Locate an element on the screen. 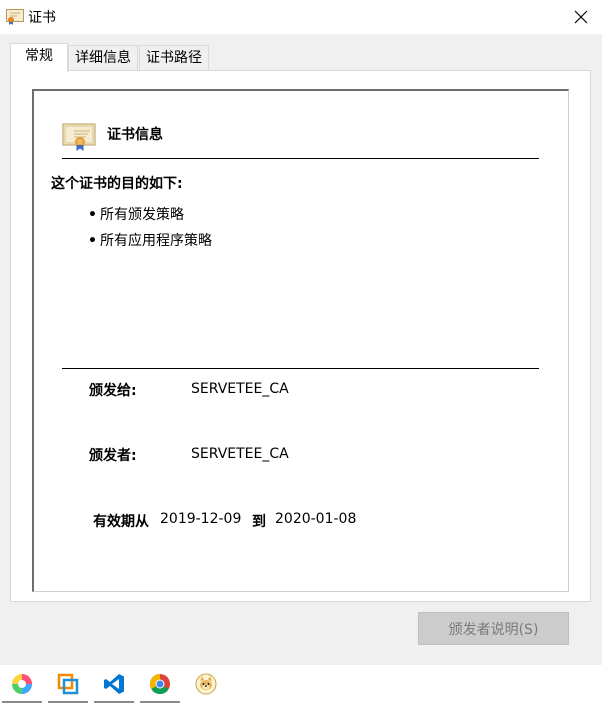 This screenshot has width=602, height=703. chrome-icon is located at coordinates (160, 684).